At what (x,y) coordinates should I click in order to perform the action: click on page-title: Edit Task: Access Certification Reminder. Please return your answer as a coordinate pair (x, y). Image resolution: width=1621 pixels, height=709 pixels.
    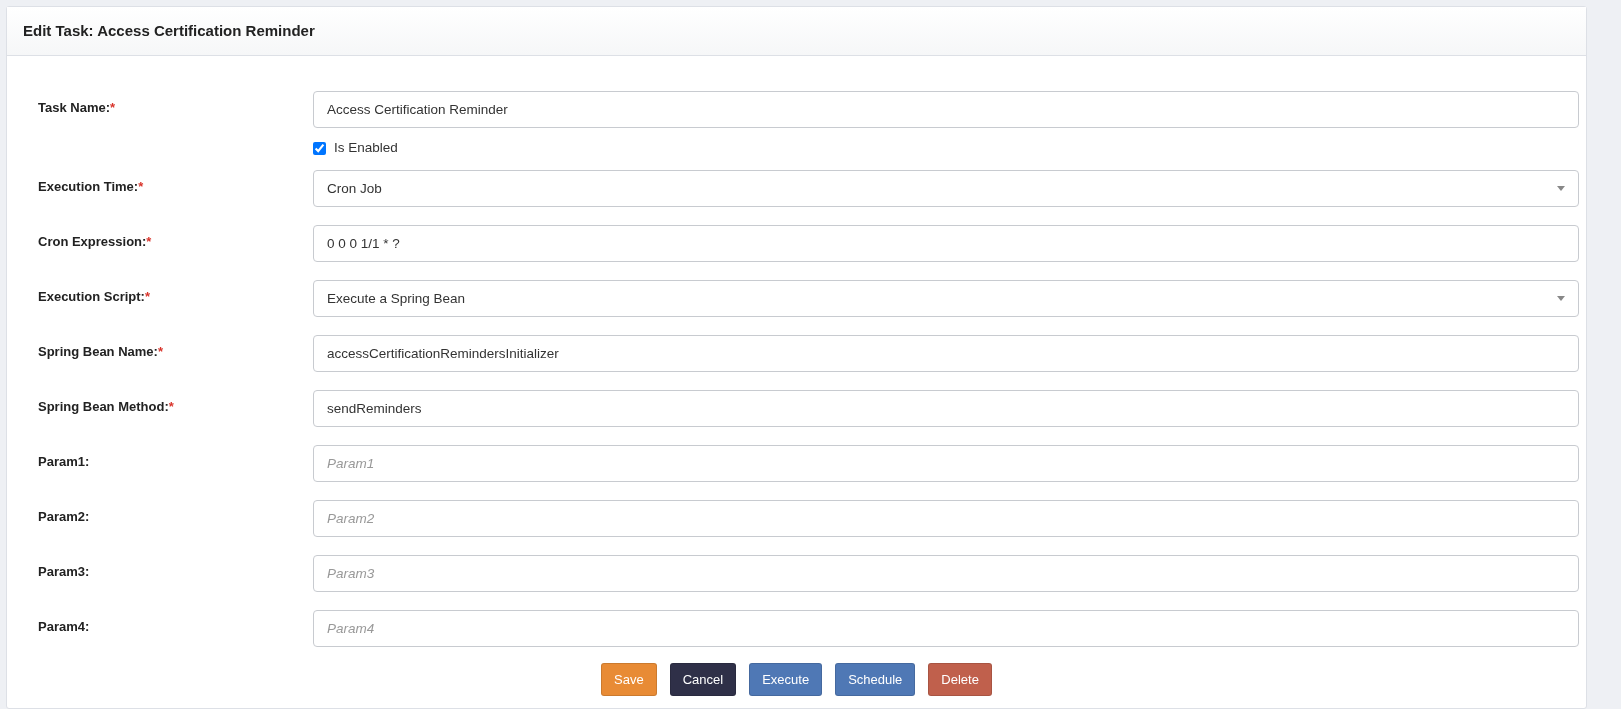
    Looking at the image, I should click on (169, 31).